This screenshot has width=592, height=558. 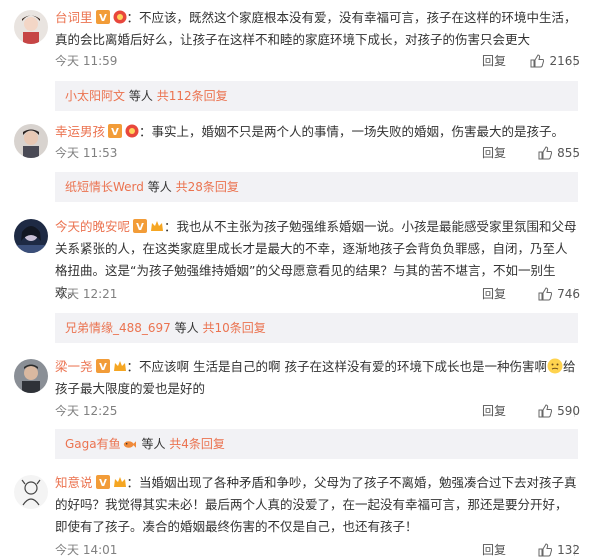 What do you see at coordinates (86, 153) in the screenshot?
I see `timestamp: 今天 11:53` at bounding box center [86, 153].